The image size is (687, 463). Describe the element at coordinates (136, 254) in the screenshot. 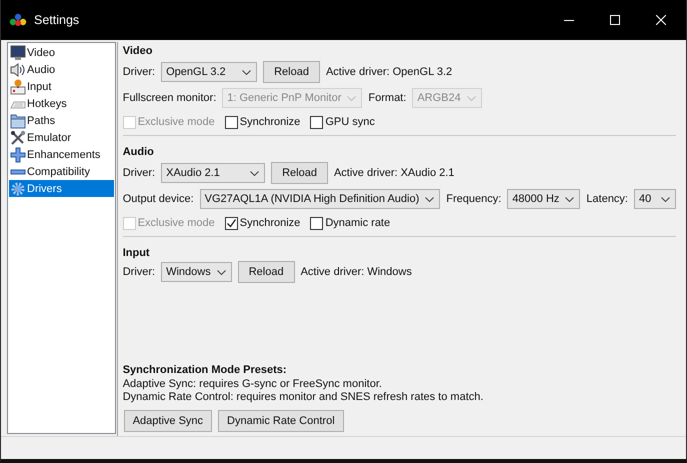

I see `section-heading: Input` at that location.